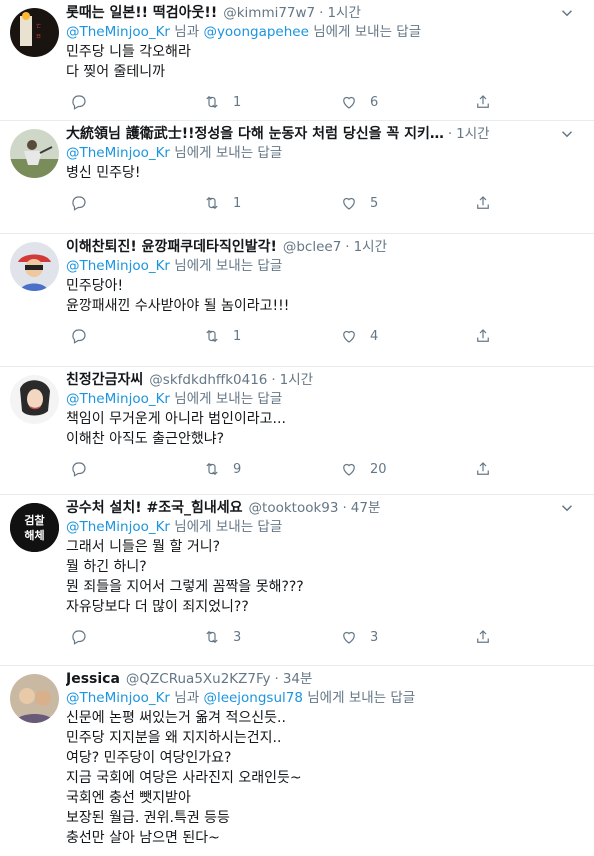  Describe the element at coordinates (103, 173) in the screenshot. I see `tweet-line: 병신 민주당!` at that location.